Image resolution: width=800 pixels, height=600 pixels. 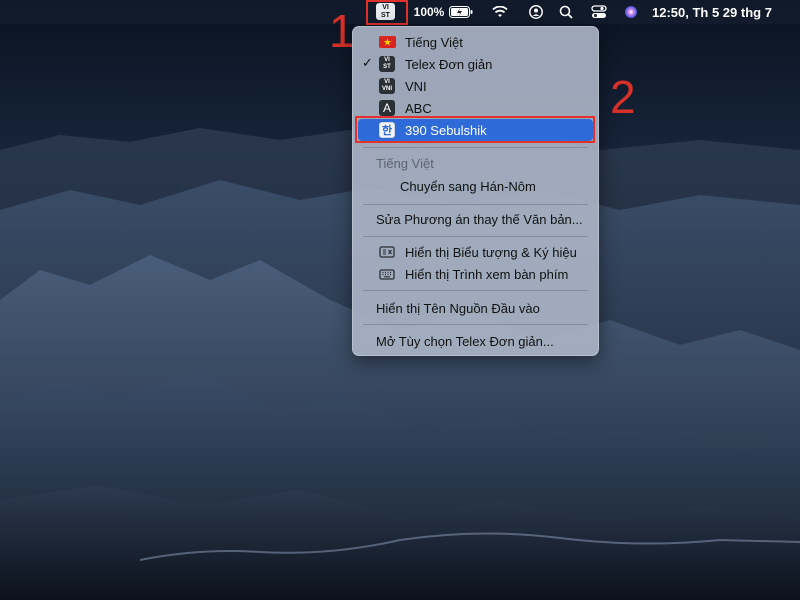 What do you see at coordinates (475, 64) in the screenshot?
I see `menu-item-telex-don-gian: ✓ VI ST Telex Đơn giản` at bounding box center [475, 64].